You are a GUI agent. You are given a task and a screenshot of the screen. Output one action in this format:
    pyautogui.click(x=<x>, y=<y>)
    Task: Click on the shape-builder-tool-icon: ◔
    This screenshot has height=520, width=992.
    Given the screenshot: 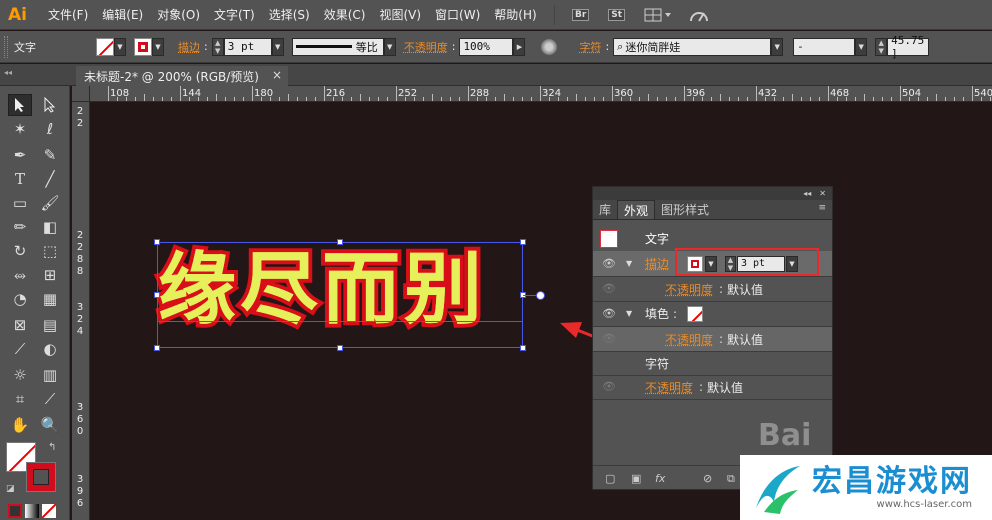 What is the action you would take?
    pyautogui.click(x=20, y=299)
    